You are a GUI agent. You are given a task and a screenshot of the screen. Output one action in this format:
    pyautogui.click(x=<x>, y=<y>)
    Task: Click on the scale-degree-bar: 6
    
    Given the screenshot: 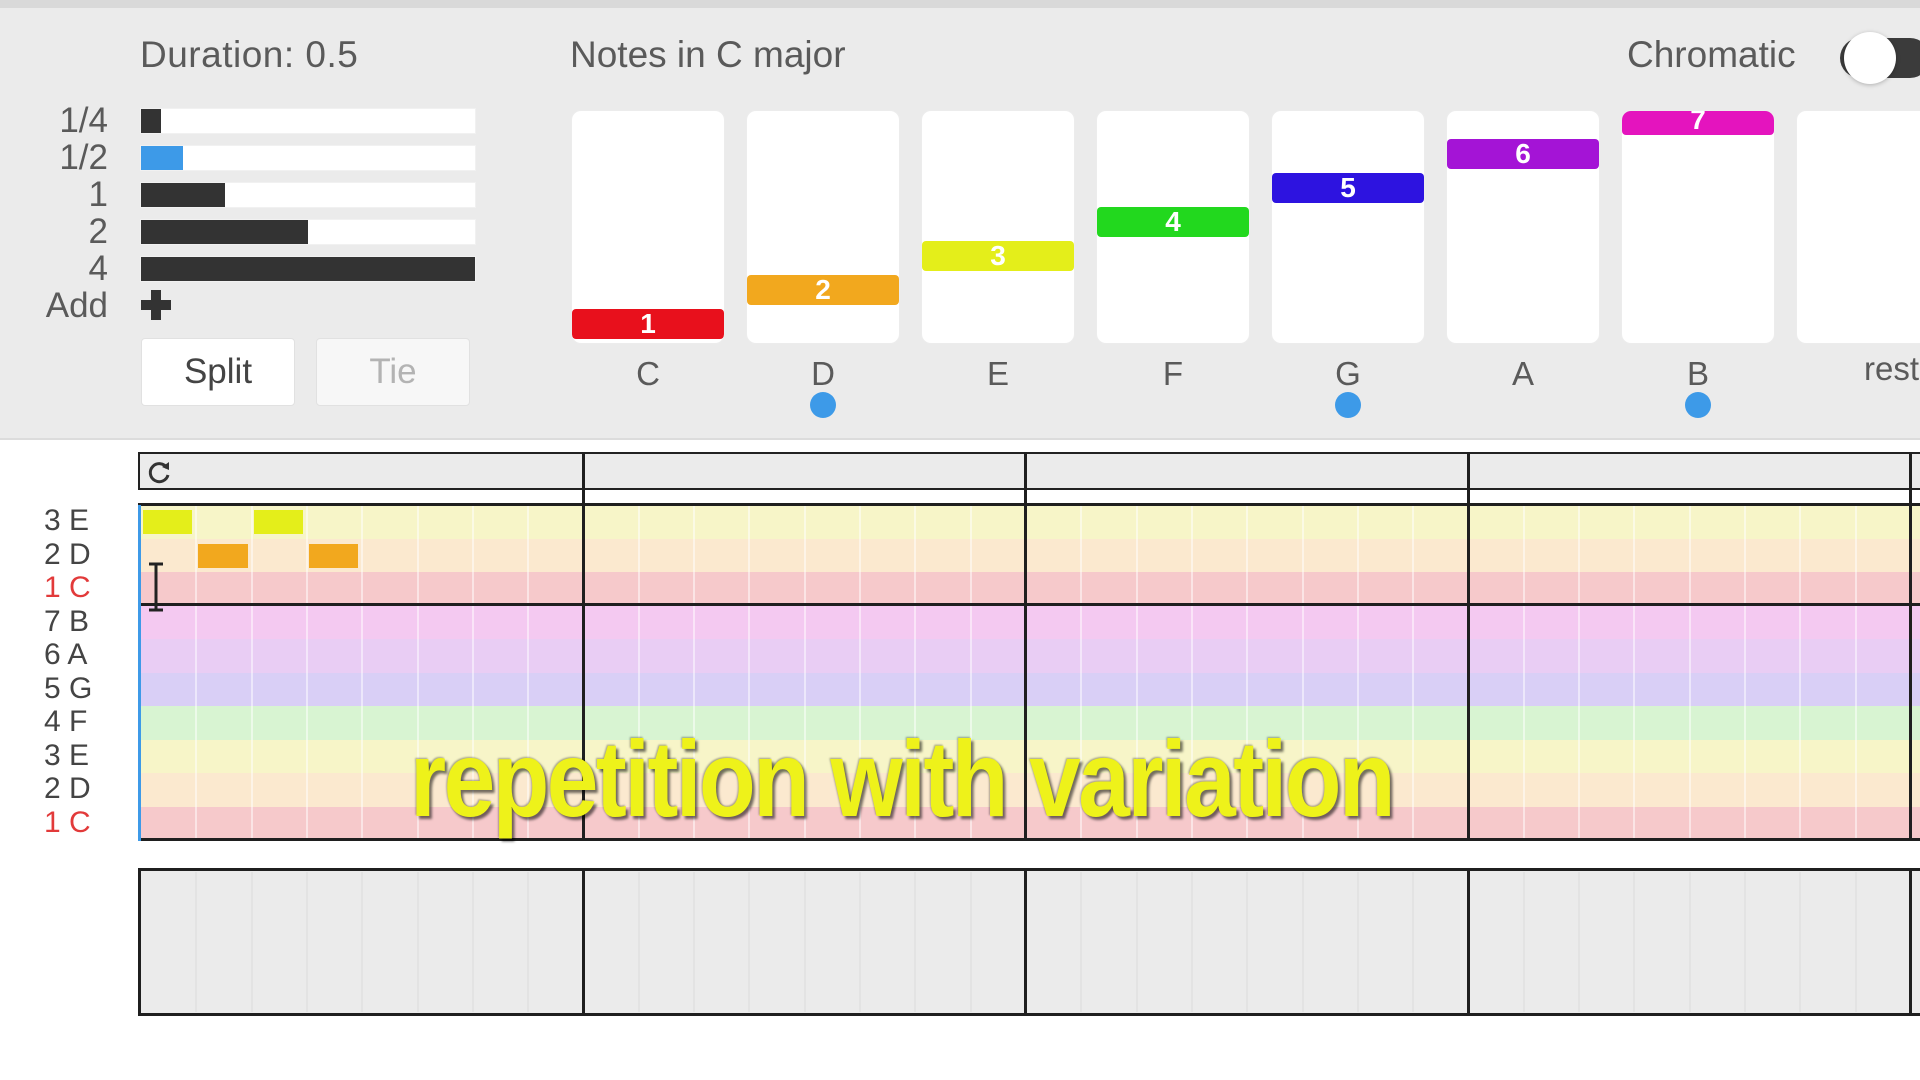 What is the action you would take?
    pyautogui.click(x=1523, y=154)
    